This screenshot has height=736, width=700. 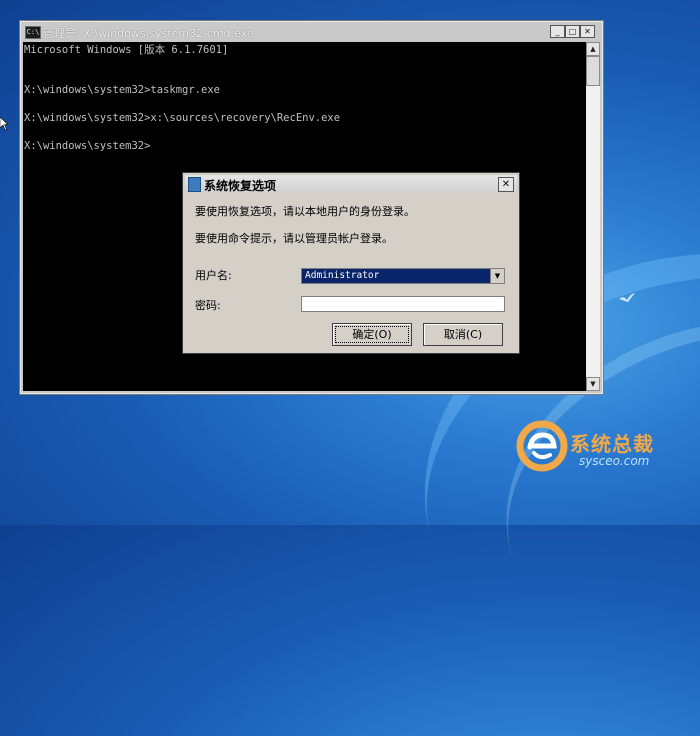 What do you see at coordinates (194, 184) in the screenshot?
I see `recovery-icon` at bounding box center [194, 184].